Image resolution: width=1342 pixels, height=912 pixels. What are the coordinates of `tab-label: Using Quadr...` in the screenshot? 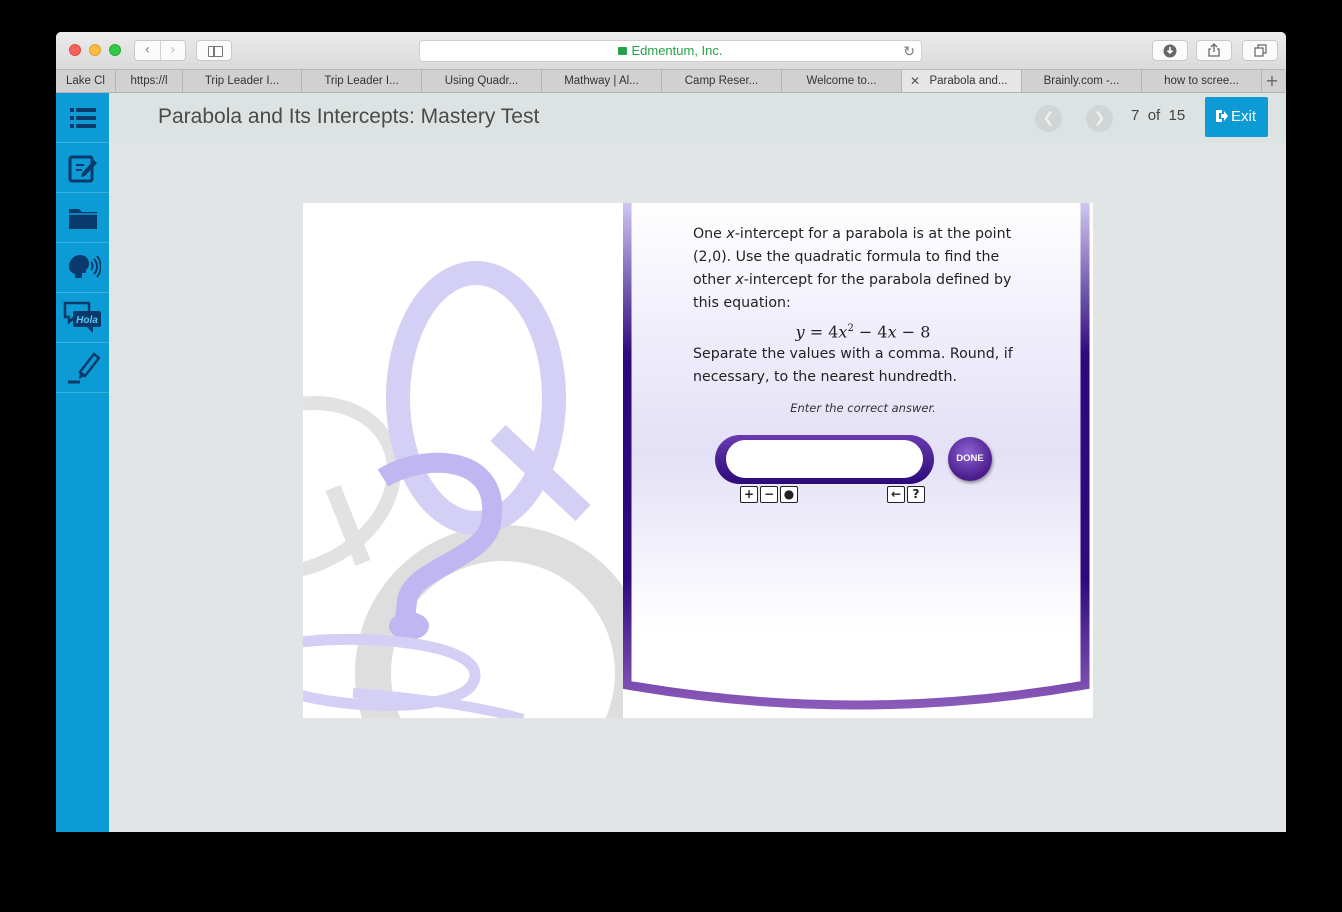 It's located at (481, 81).